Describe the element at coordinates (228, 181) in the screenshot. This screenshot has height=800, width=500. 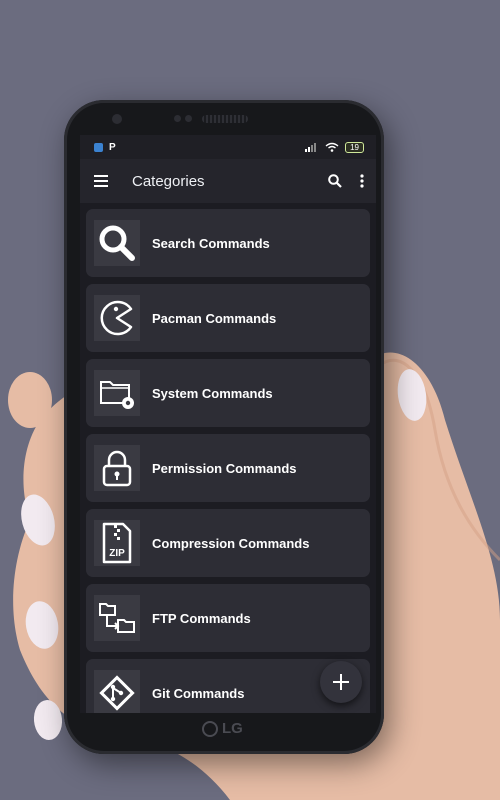
I see `app-bar: Categories` at that location.